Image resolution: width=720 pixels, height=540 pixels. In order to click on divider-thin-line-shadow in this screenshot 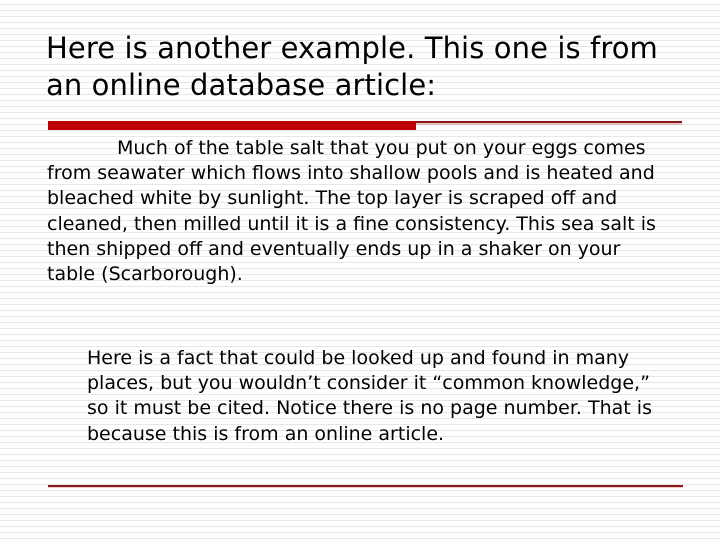, I will do `click(549, 124)`.